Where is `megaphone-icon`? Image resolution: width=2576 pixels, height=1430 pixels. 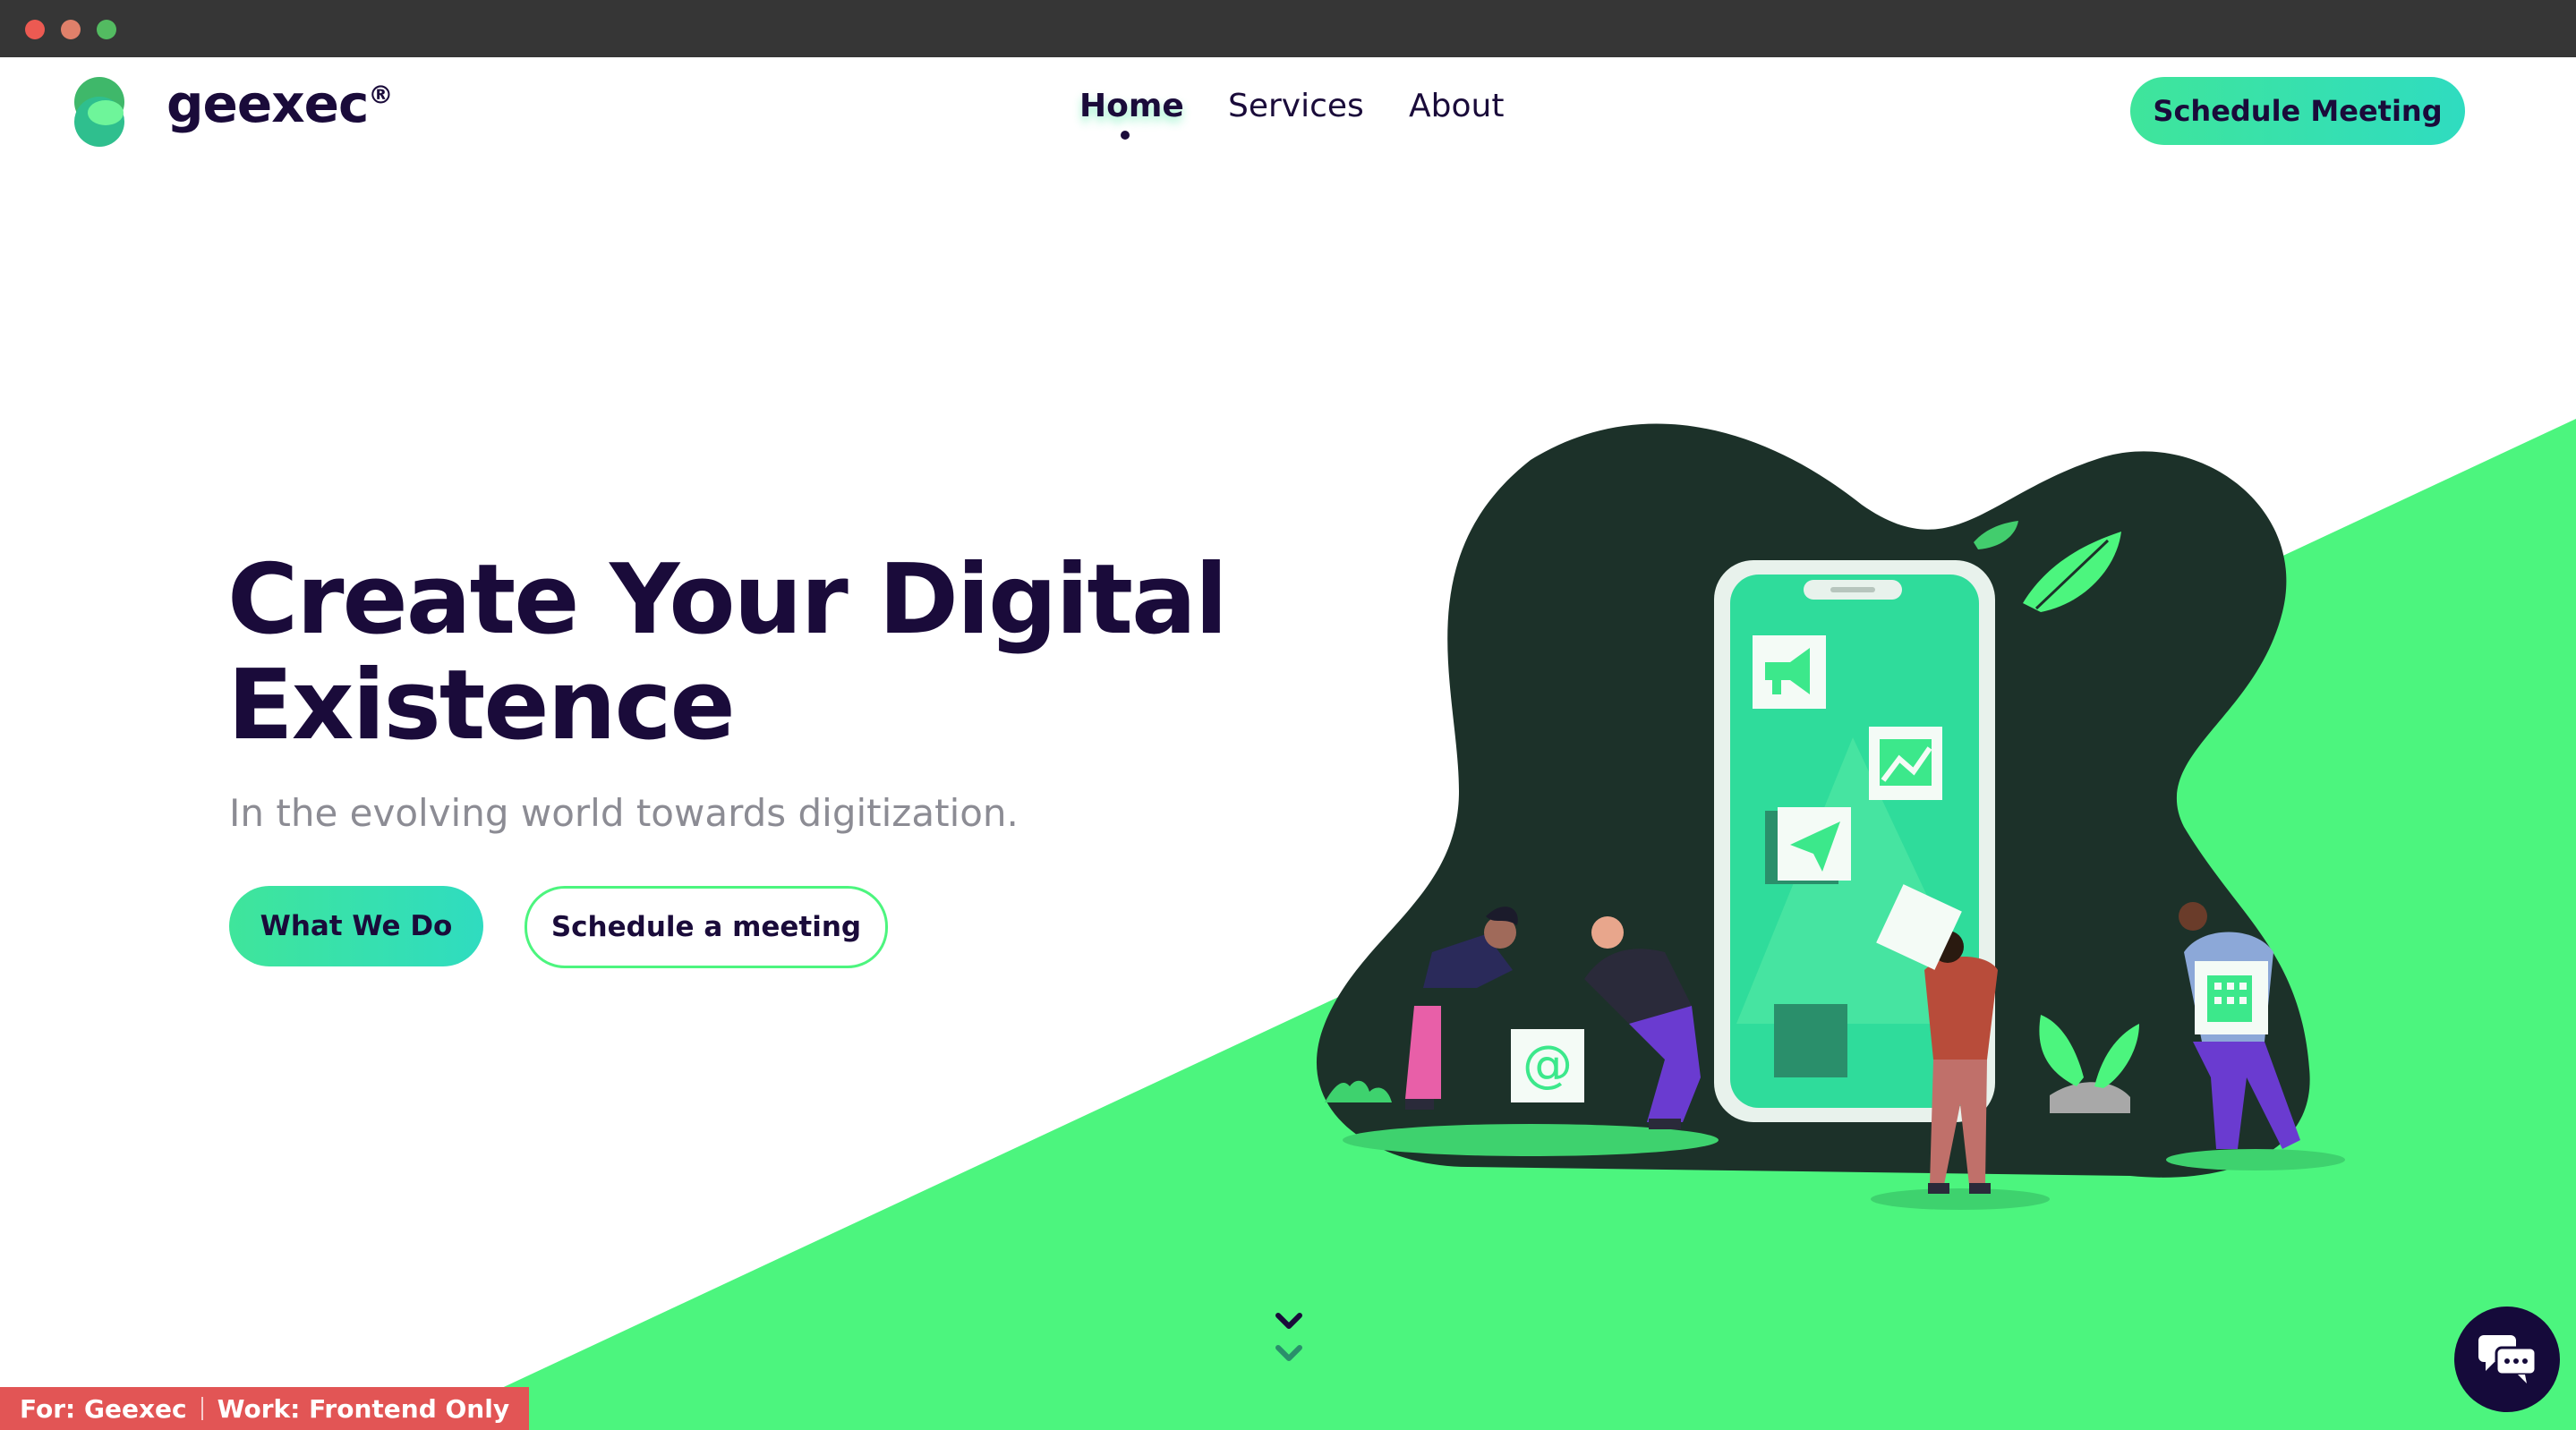 megaphone-icon is located at coordinates (1789, 672).